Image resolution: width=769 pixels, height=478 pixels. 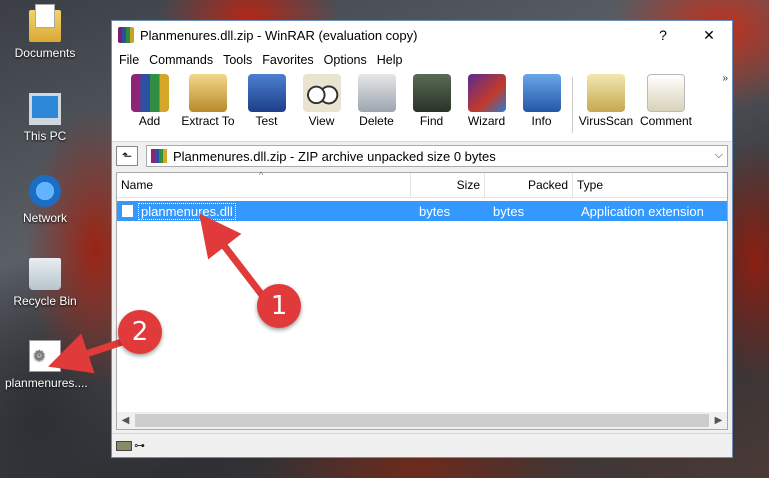 What do you see at coordinates (140, 332) in the screenshot?
I see `step-badge-2: 2` at bounding box center [140, 332].